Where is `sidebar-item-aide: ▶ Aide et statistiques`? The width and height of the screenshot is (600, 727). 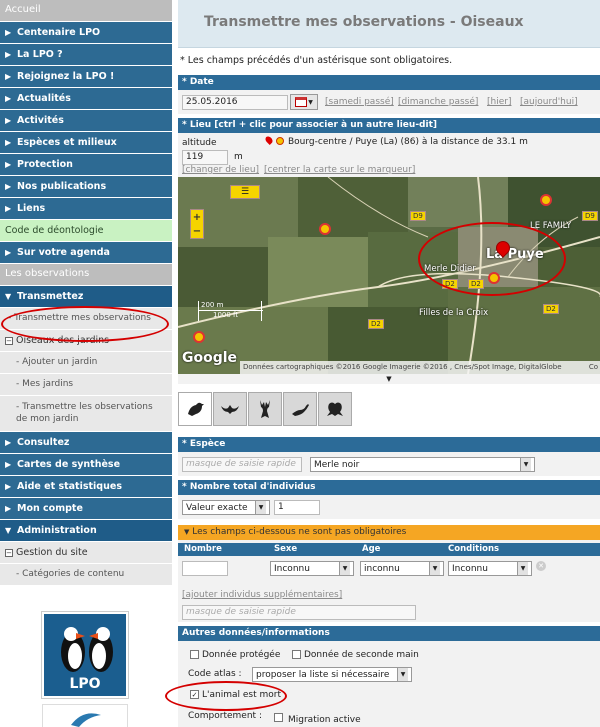 sidebar-item-aide: ▶ Aide et statistiques is located at coordinates (86, 487).